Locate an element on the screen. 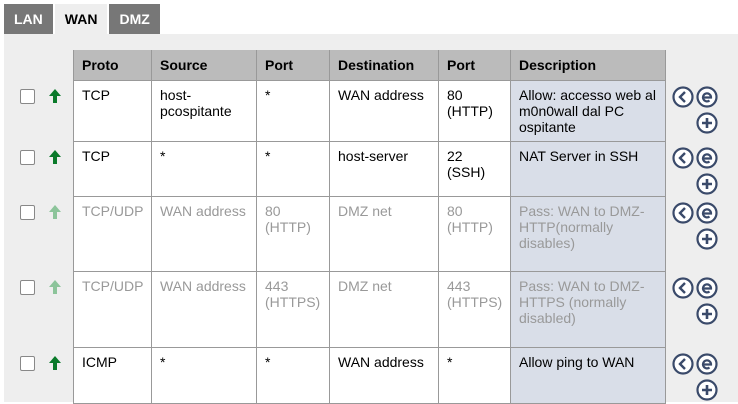  tab-lan: LAN is located at coordinates (28, 19).